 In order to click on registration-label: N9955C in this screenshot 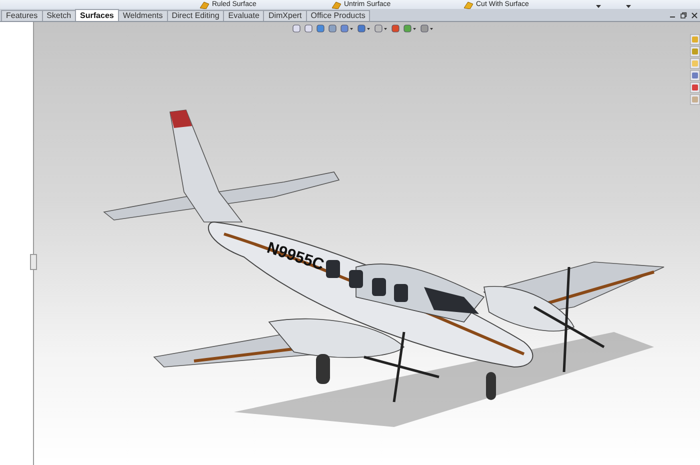, I will do `click(295, 257)`.